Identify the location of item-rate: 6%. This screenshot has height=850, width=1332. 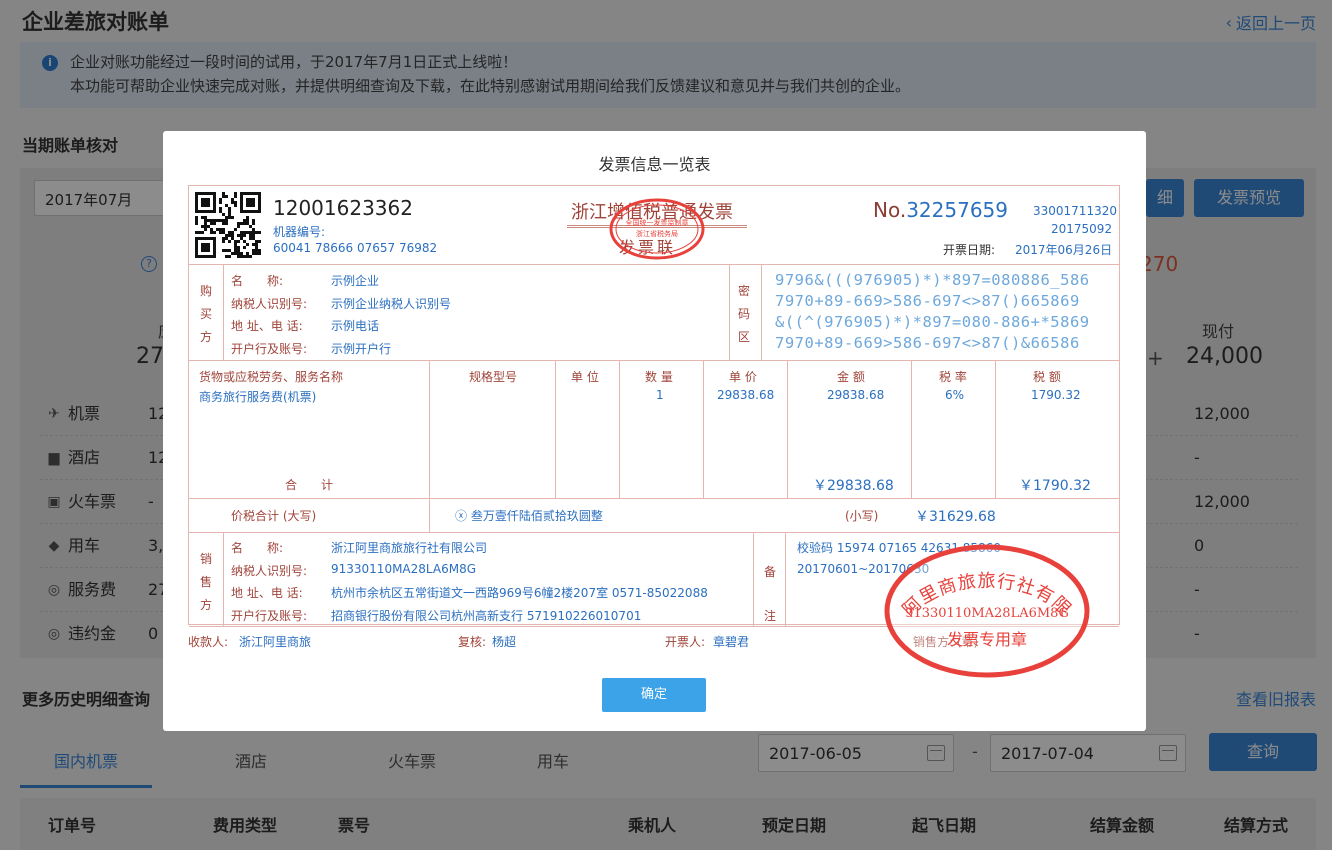
(955, 395).